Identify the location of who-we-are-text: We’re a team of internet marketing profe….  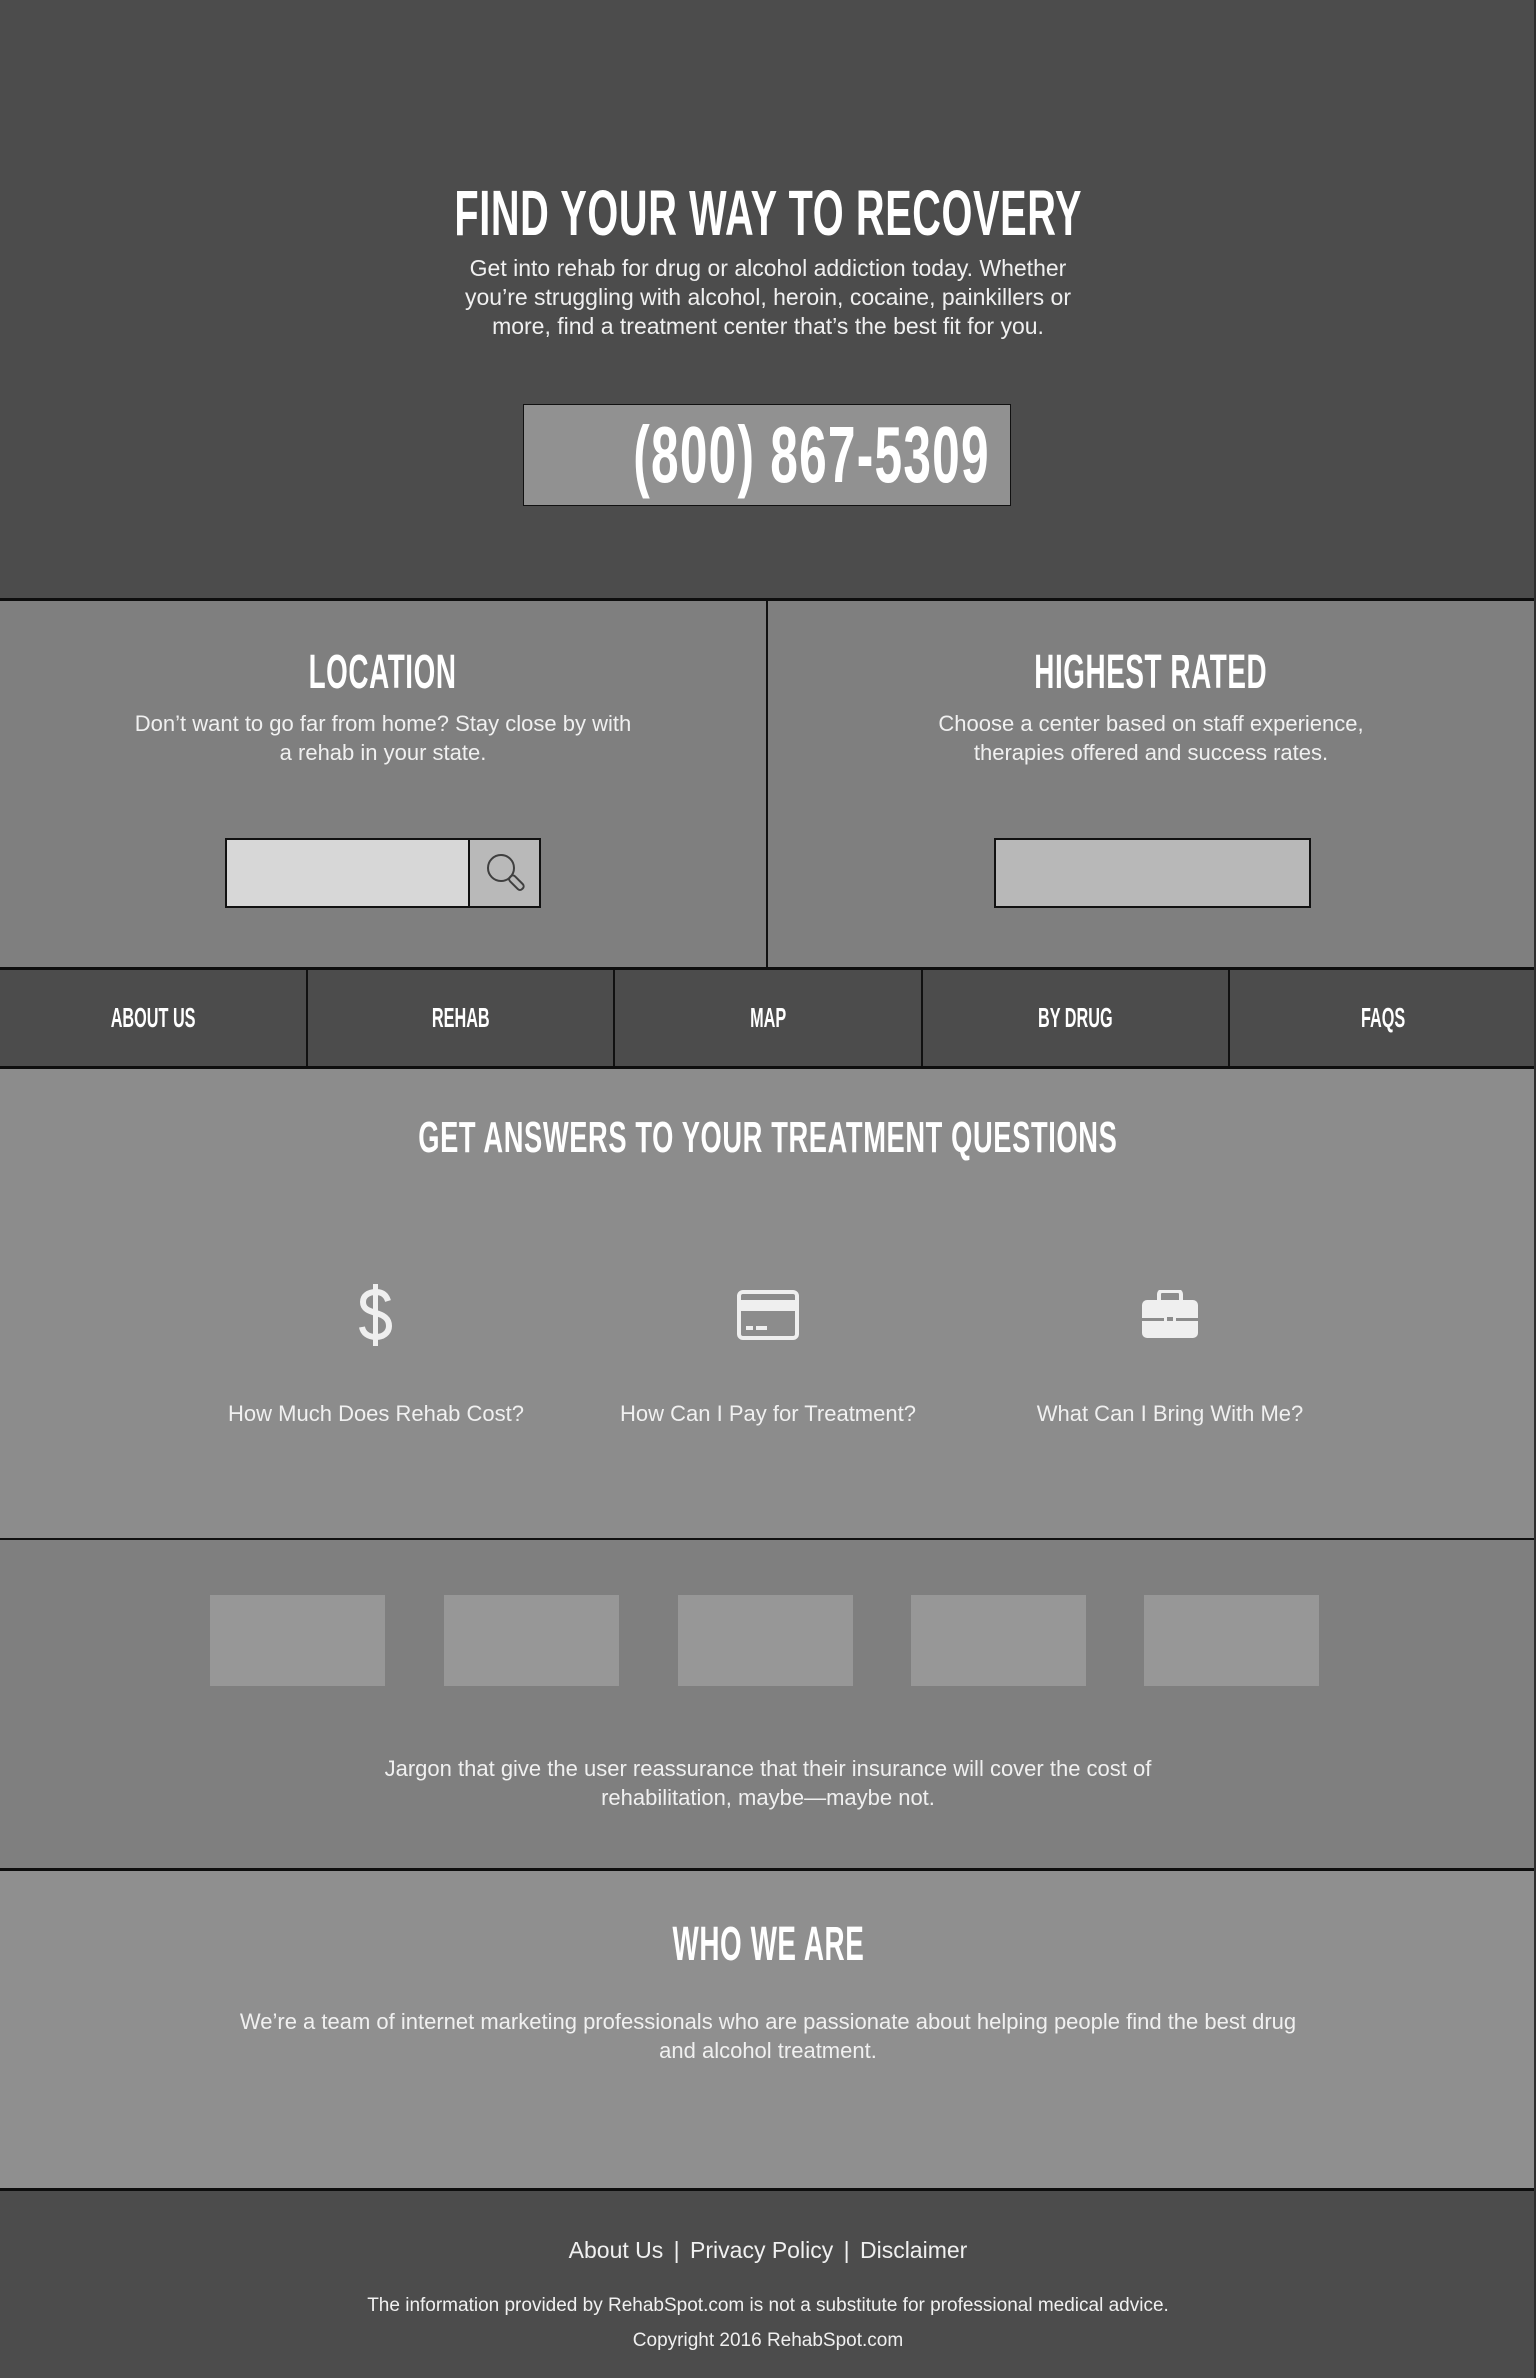
(768, 2036).